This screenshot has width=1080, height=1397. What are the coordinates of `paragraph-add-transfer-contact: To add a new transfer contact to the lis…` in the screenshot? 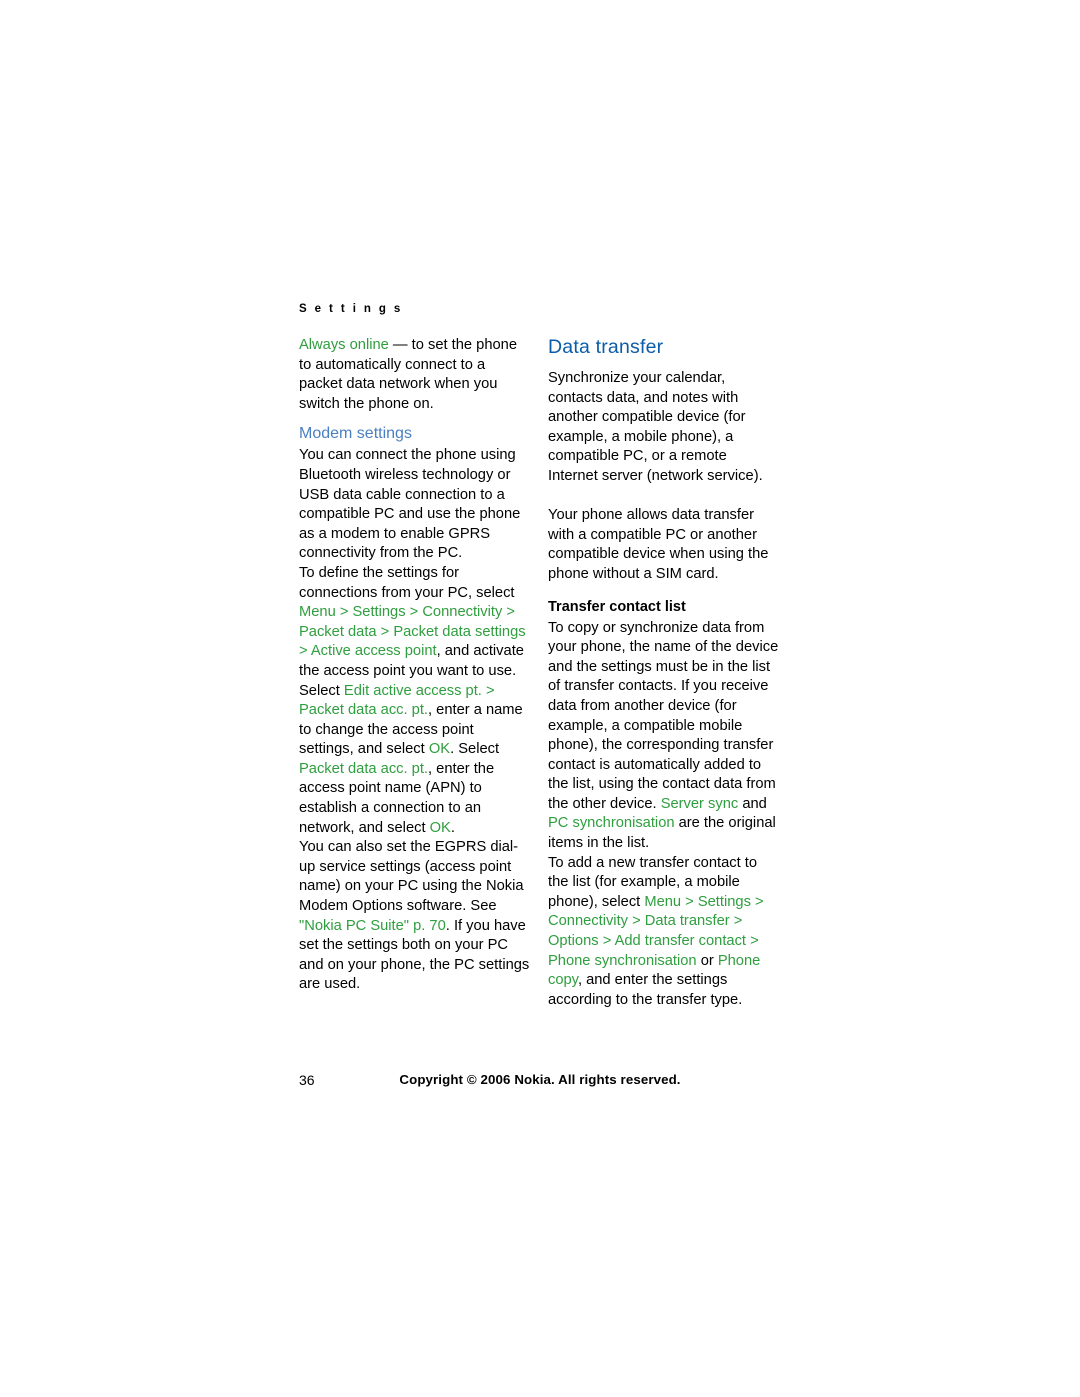 It's located at (664, 932).